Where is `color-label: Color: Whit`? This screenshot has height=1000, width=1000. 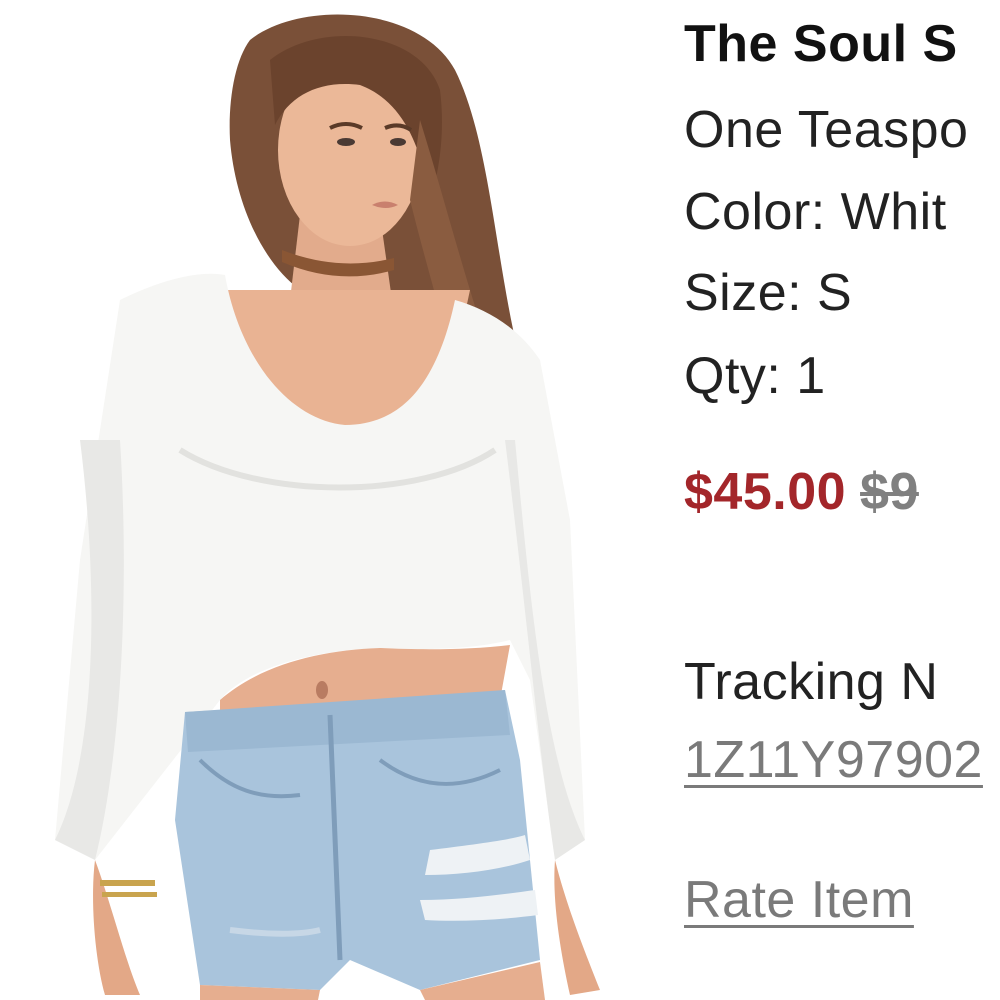
color-label: Color: Whit is located at coordinates (815, 212).